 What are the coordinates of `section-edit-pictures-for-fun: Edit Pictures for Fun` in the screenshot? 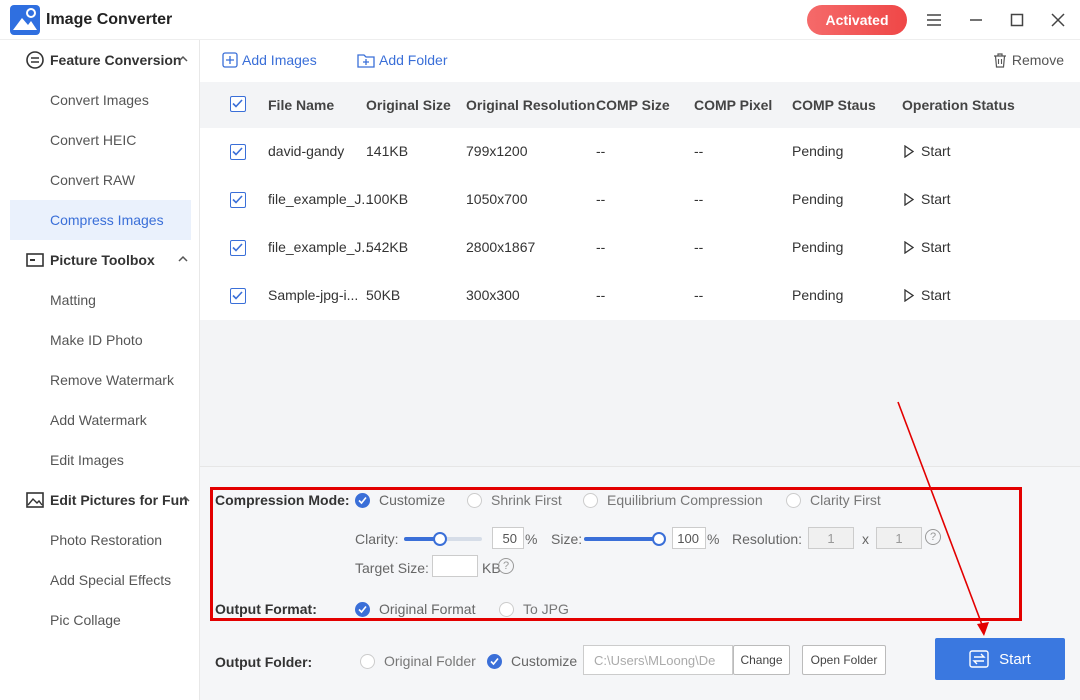 It's located at (100, 500).